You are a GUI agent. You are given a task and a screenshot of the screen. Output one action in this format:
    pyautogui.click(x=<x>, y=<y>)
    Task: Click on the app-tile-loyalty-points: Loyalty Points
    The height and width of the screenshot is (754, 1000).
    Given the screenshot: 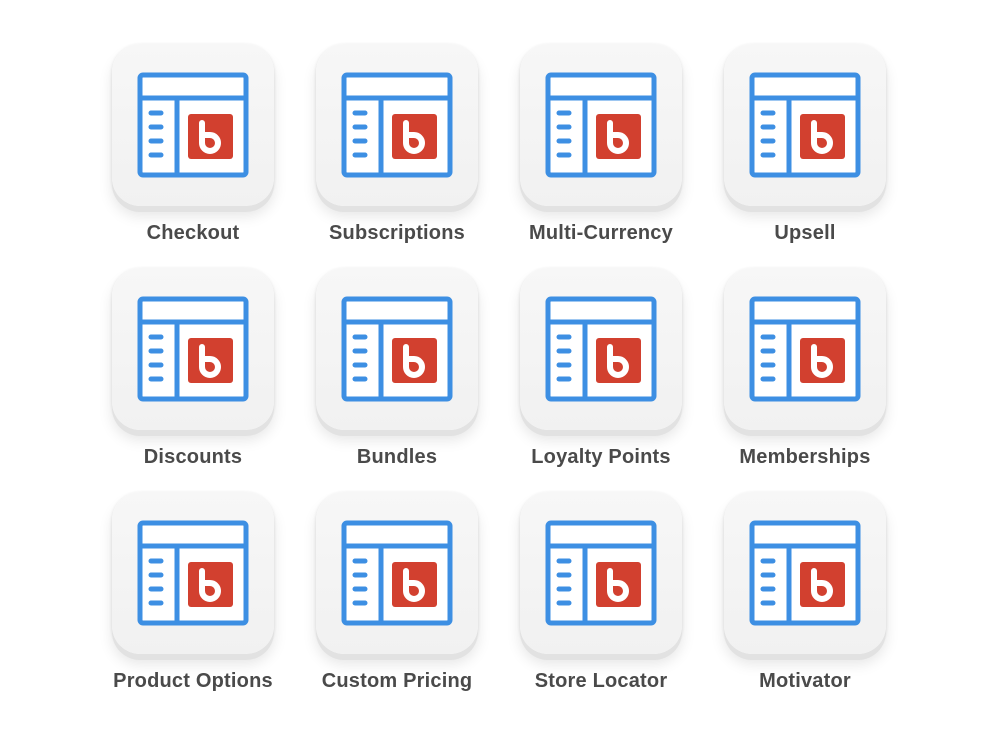 What is the action you would take?
    pyautogui.click(x=595, y=373)
    